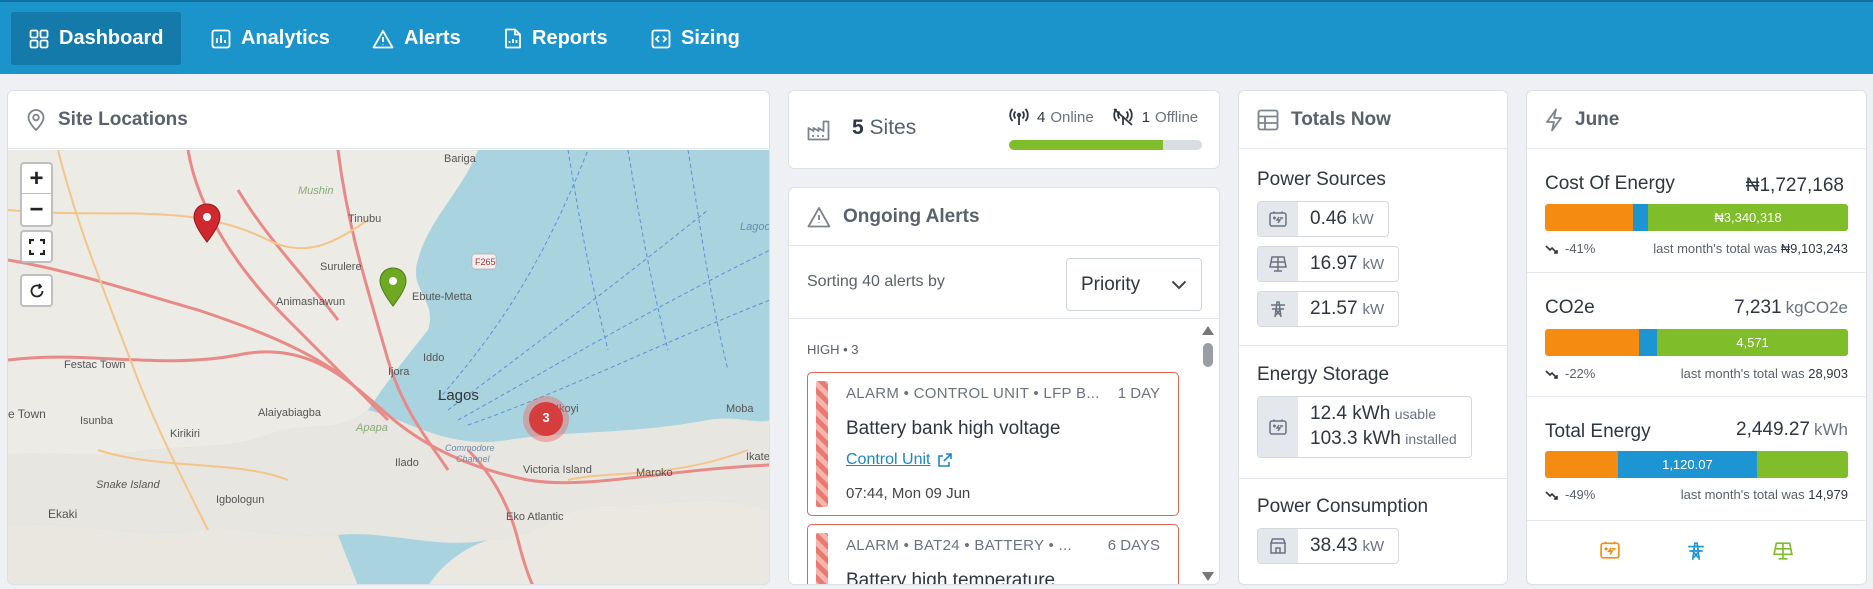 This screenshot has width=1873, height=589. I want to click on energy-mix-bar: 1,120.07, so click(1696, 464).